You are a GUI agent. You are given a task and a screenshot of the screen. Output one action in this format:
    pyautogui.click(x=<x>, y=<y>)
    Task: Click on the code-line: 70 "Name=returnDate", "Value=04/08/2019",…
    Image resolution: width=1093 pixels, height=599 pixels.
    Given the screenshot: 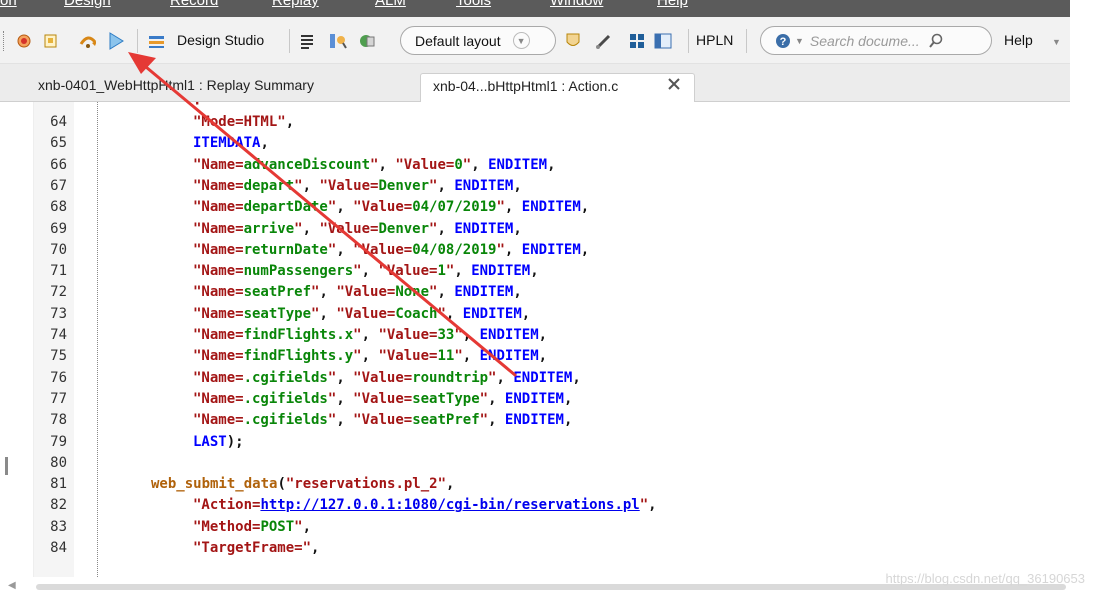 What is the action you would take?
    pyautogui.click(x=535, y=250)
    